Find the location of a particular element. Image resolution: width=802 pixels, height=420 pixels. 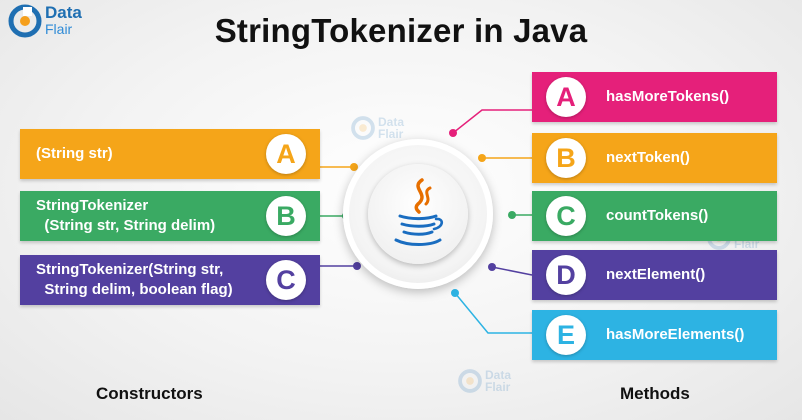

connector-dot-method-c is located at coordinates (512, 215).